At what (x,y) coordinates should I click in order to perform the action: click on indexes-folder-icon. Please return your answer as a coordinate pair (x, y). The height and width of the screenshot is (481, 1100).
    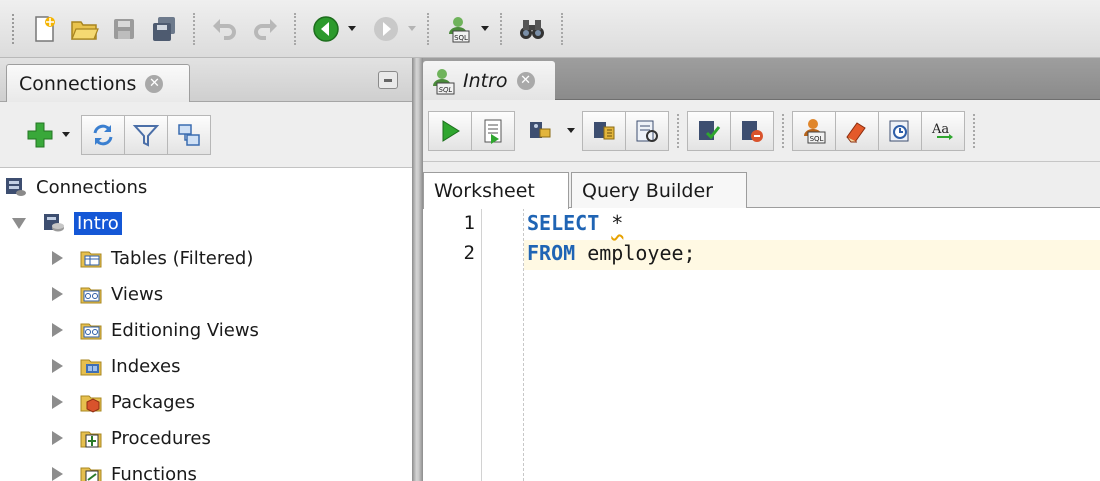
    Looking at the image, I should click on (91, 367).